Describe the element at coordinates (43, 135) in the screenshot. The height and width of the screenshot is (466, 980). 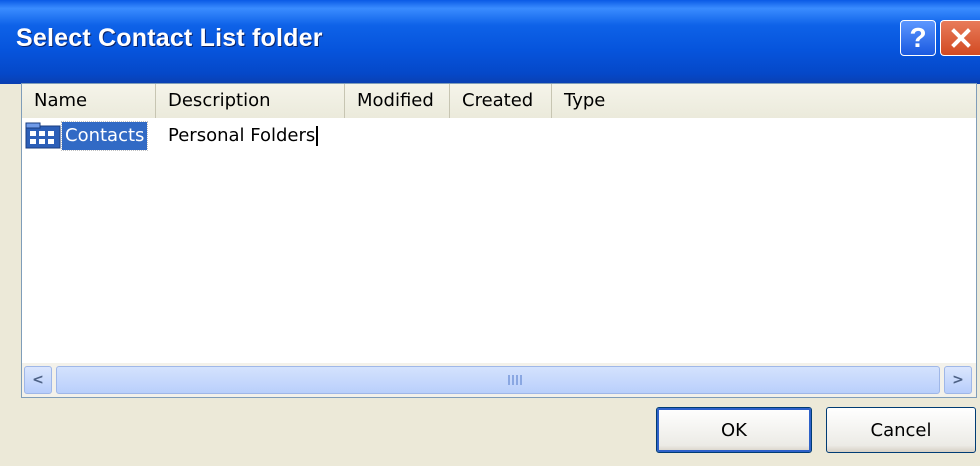
I see `contacts-folder-icon` at that location.